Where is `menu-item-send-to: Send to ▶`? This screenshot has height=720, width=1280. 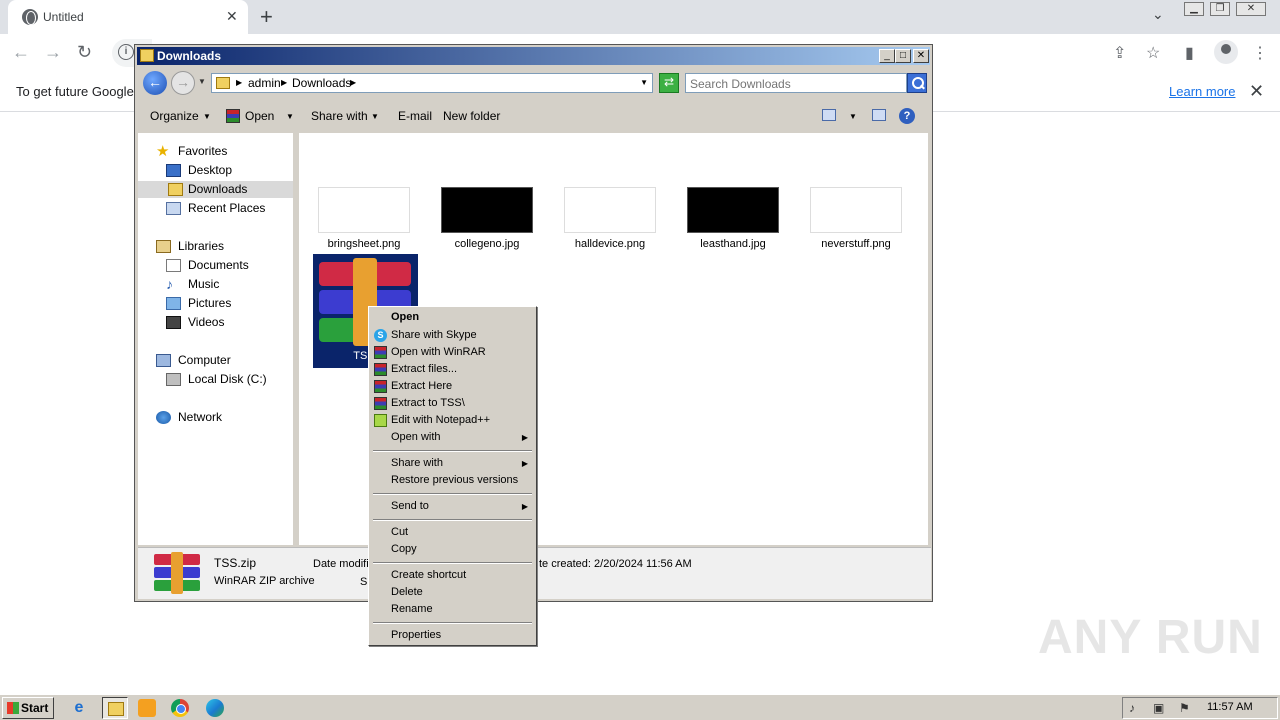 menu-item-send-to: Send to ▶ is located at coordinates (452, 506).